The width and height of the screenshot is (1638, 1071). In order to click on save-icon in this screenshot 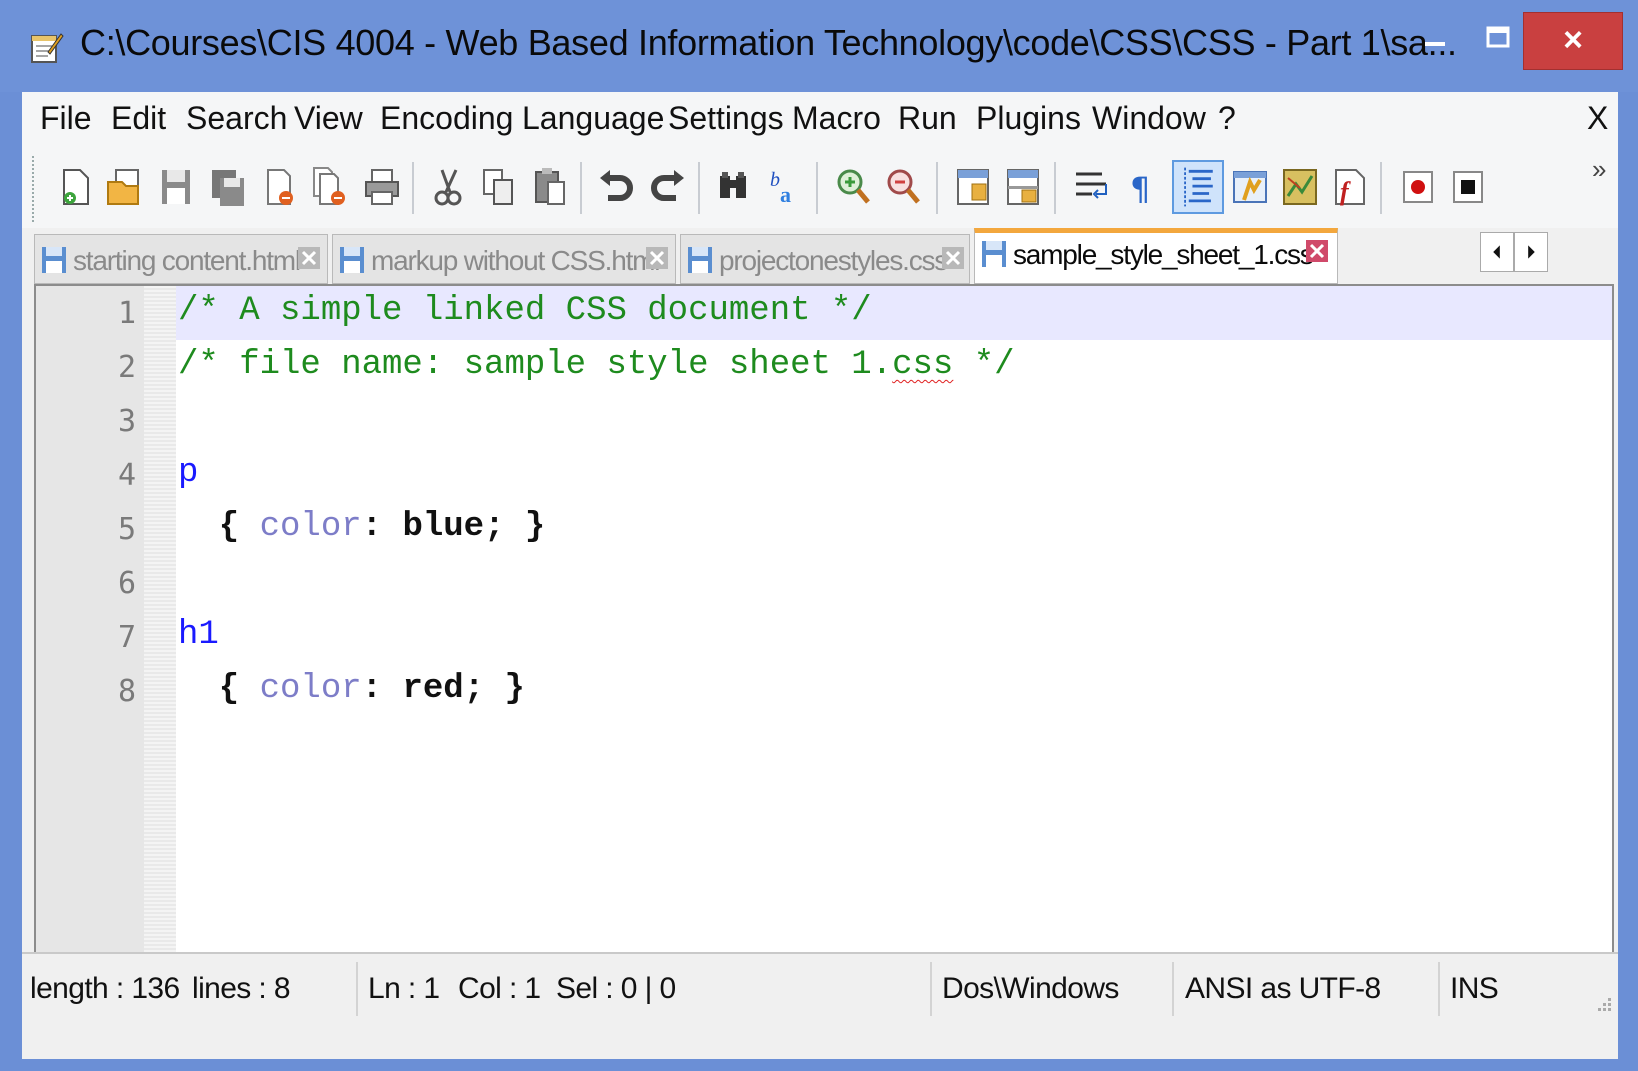, I will do `click(176, 187)`.